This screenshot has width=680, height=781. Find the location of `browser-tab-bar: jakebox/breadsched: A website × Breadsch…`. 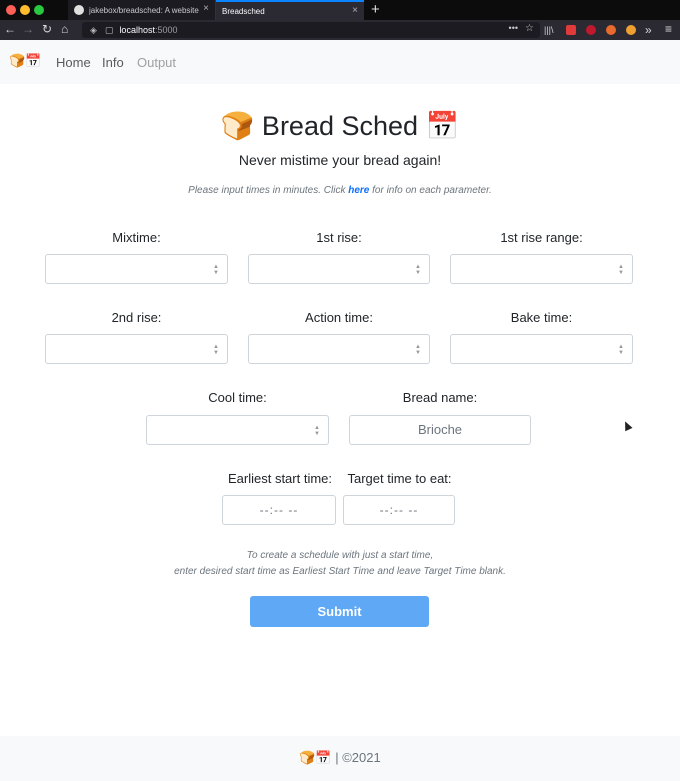

browser-tab-bar: jakebox/breadsched: A website × Breadsch… is located at coordinates (340, 10).